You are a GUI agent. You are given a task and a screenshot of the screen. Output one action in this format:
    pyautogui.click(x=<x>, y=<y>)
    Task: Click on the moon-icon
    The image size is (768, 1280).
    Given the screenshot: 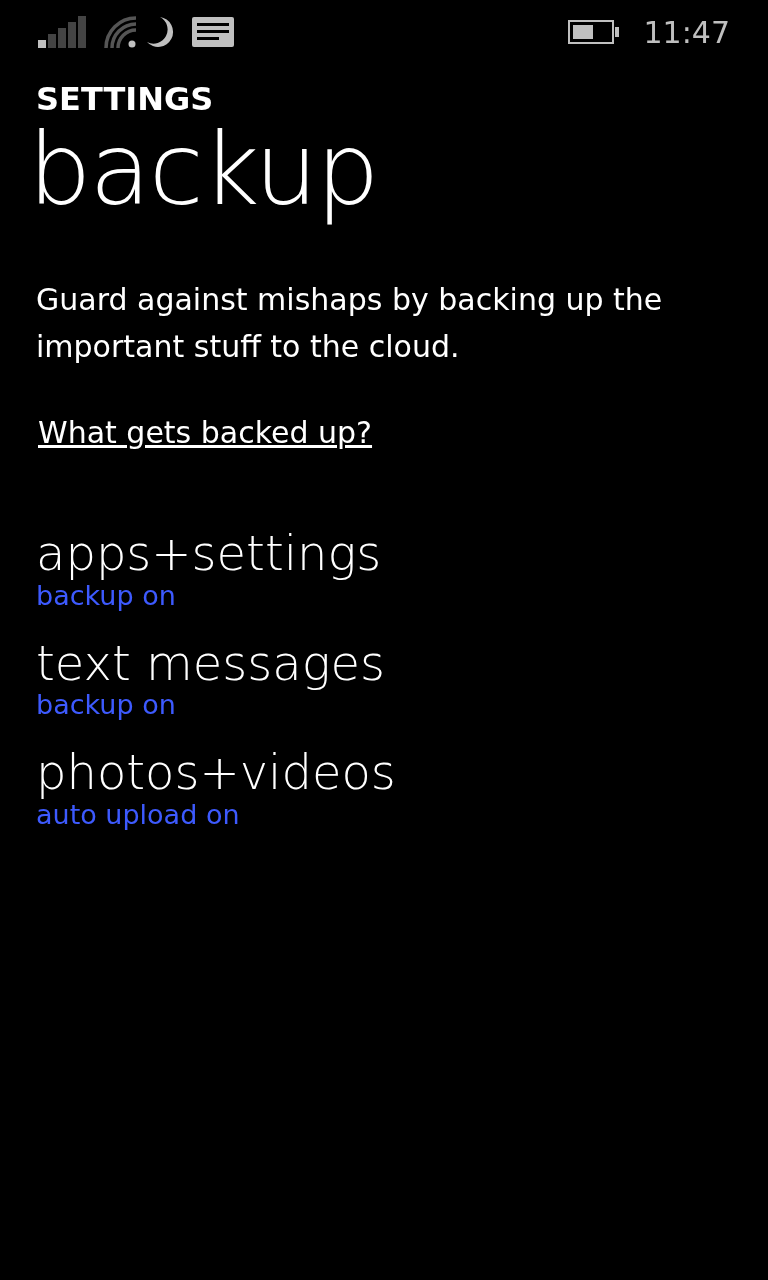 What is the action you would take?
    pyautogui.click(x=161, y=32)
    